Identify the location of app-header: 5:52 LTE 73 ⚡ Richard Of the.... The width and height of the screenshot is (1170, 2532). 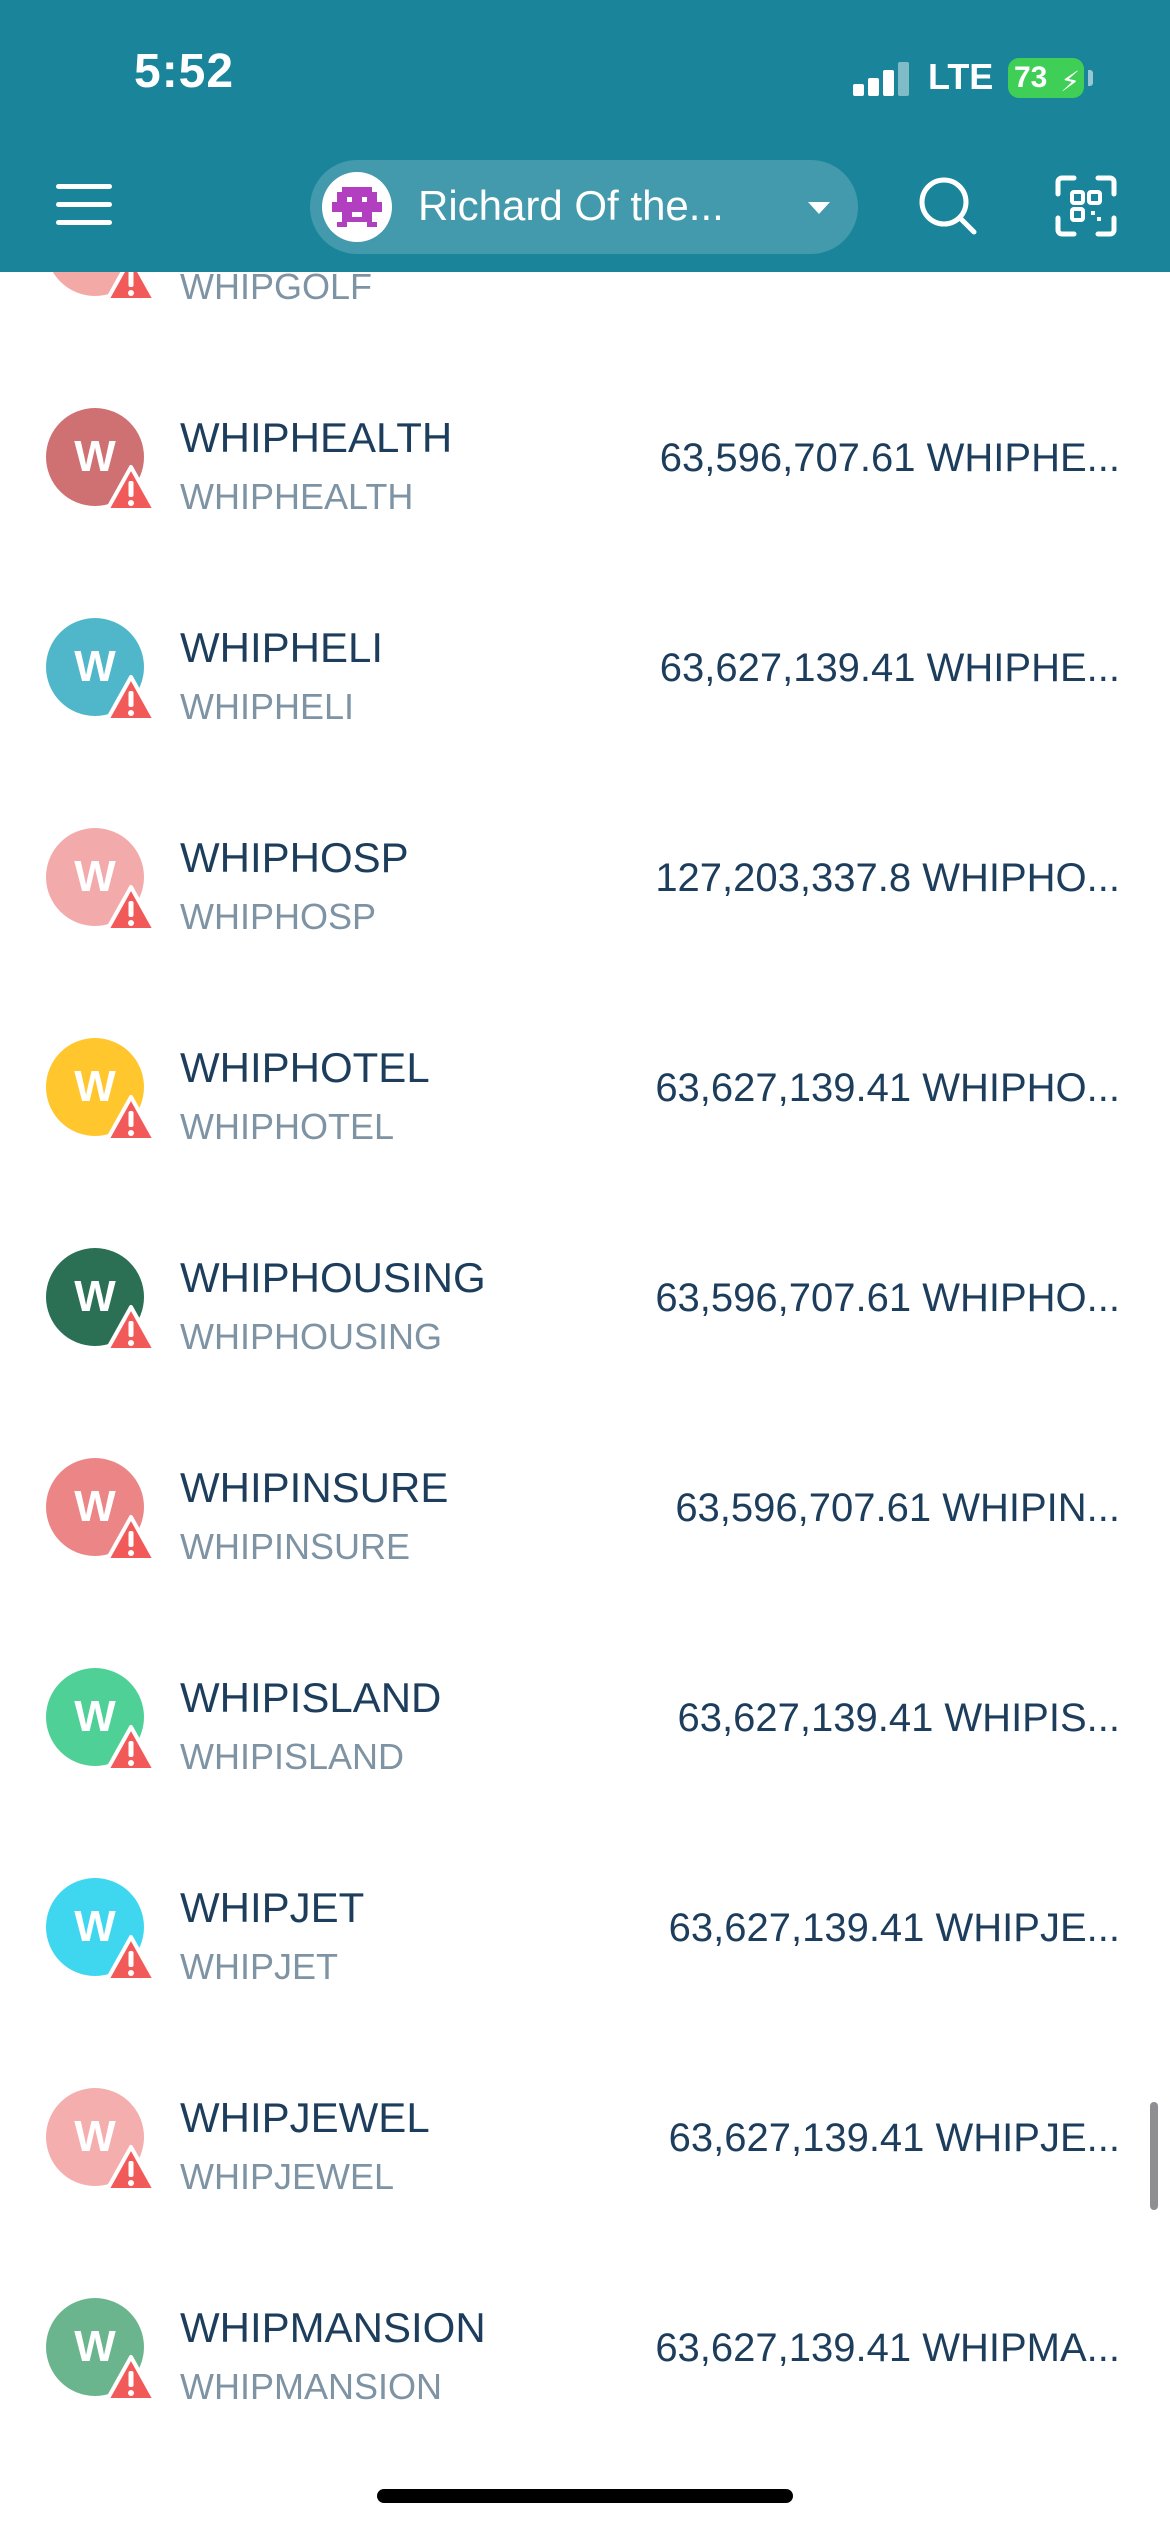
(585, 136).